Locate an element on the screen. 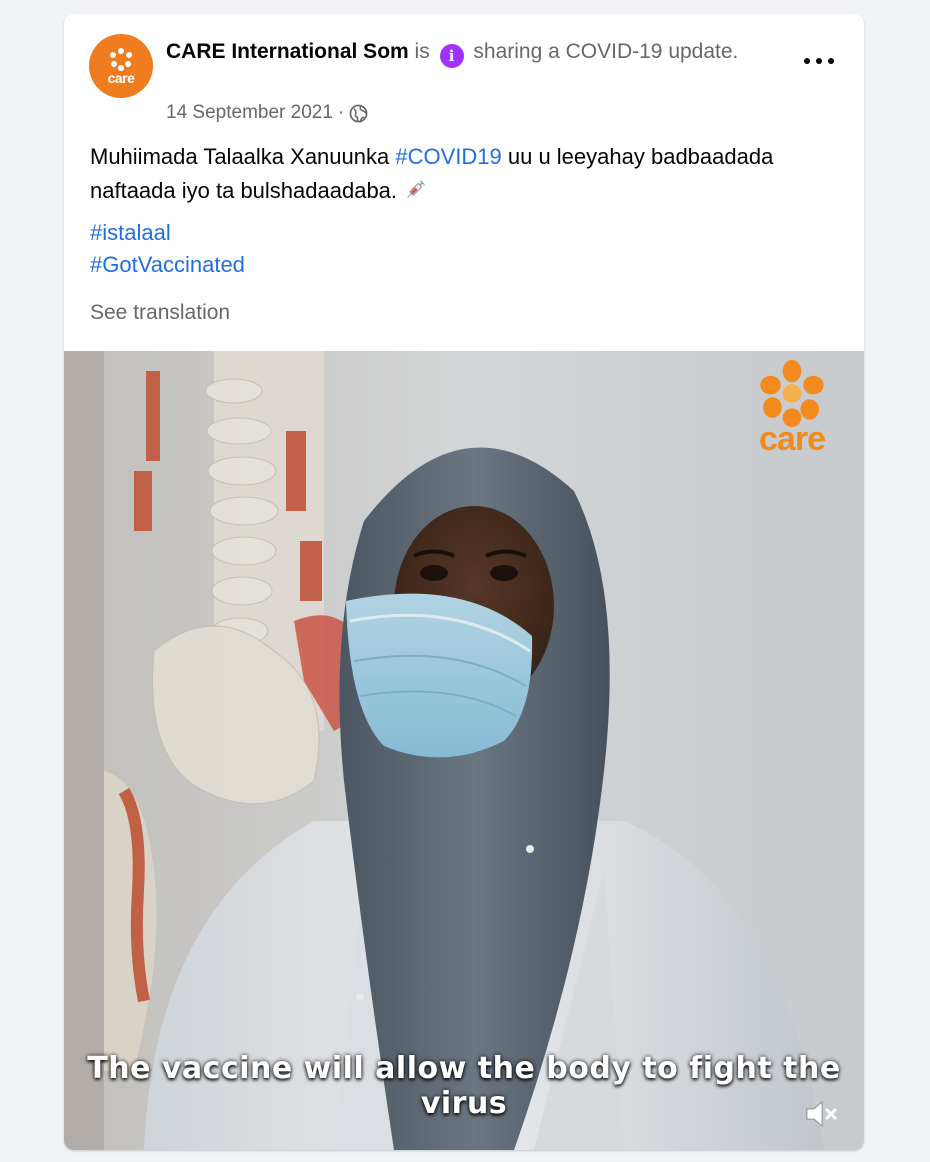 This screenshot has height=1162, width=930. care-watermark-logo: care is located at coordinates (792, 409).